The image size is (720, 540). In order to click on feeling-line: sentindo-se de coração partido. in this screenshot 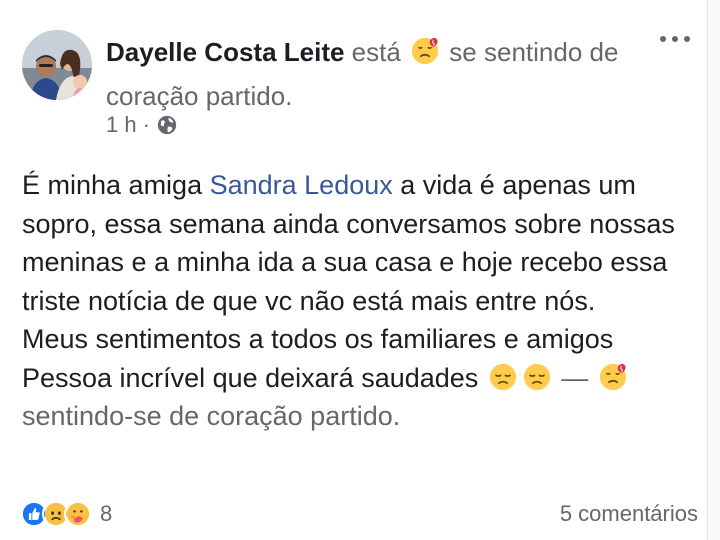, I will do `click(211, 416)`.